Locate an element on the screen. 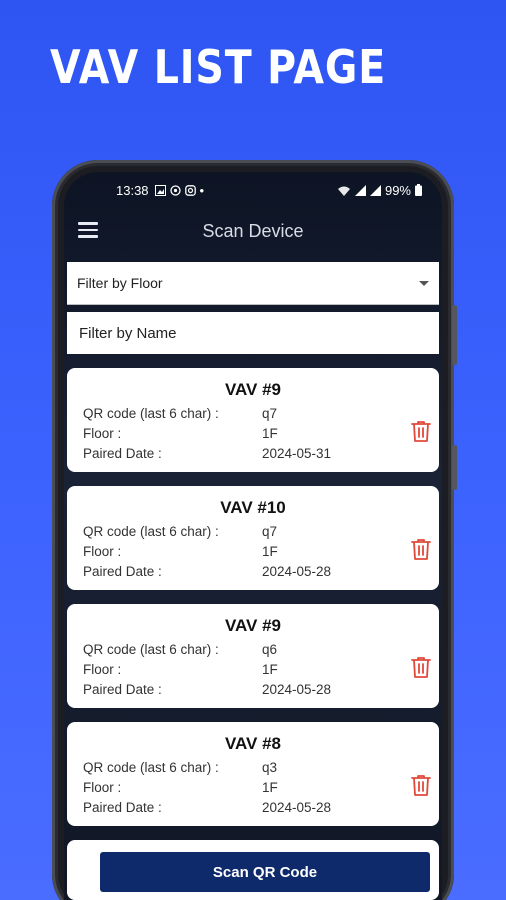  at-icon is located at coordinates (175, 190).